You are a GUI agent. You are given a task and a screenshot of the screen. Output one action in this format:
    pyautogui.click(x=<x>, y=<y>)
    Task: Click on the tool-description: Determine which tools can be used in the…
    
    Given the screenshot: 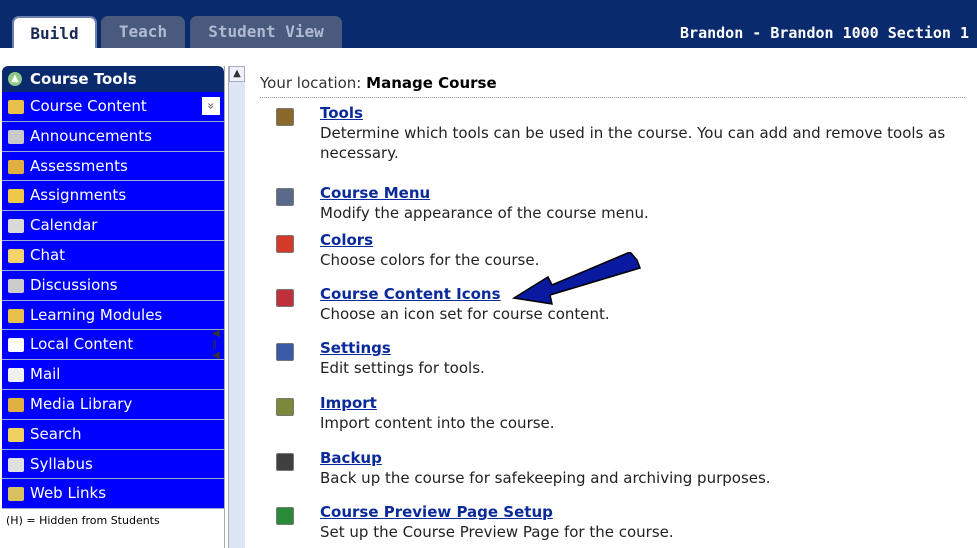 What is the action you would take?
    pyautogui.click(x=633, y=143)
    